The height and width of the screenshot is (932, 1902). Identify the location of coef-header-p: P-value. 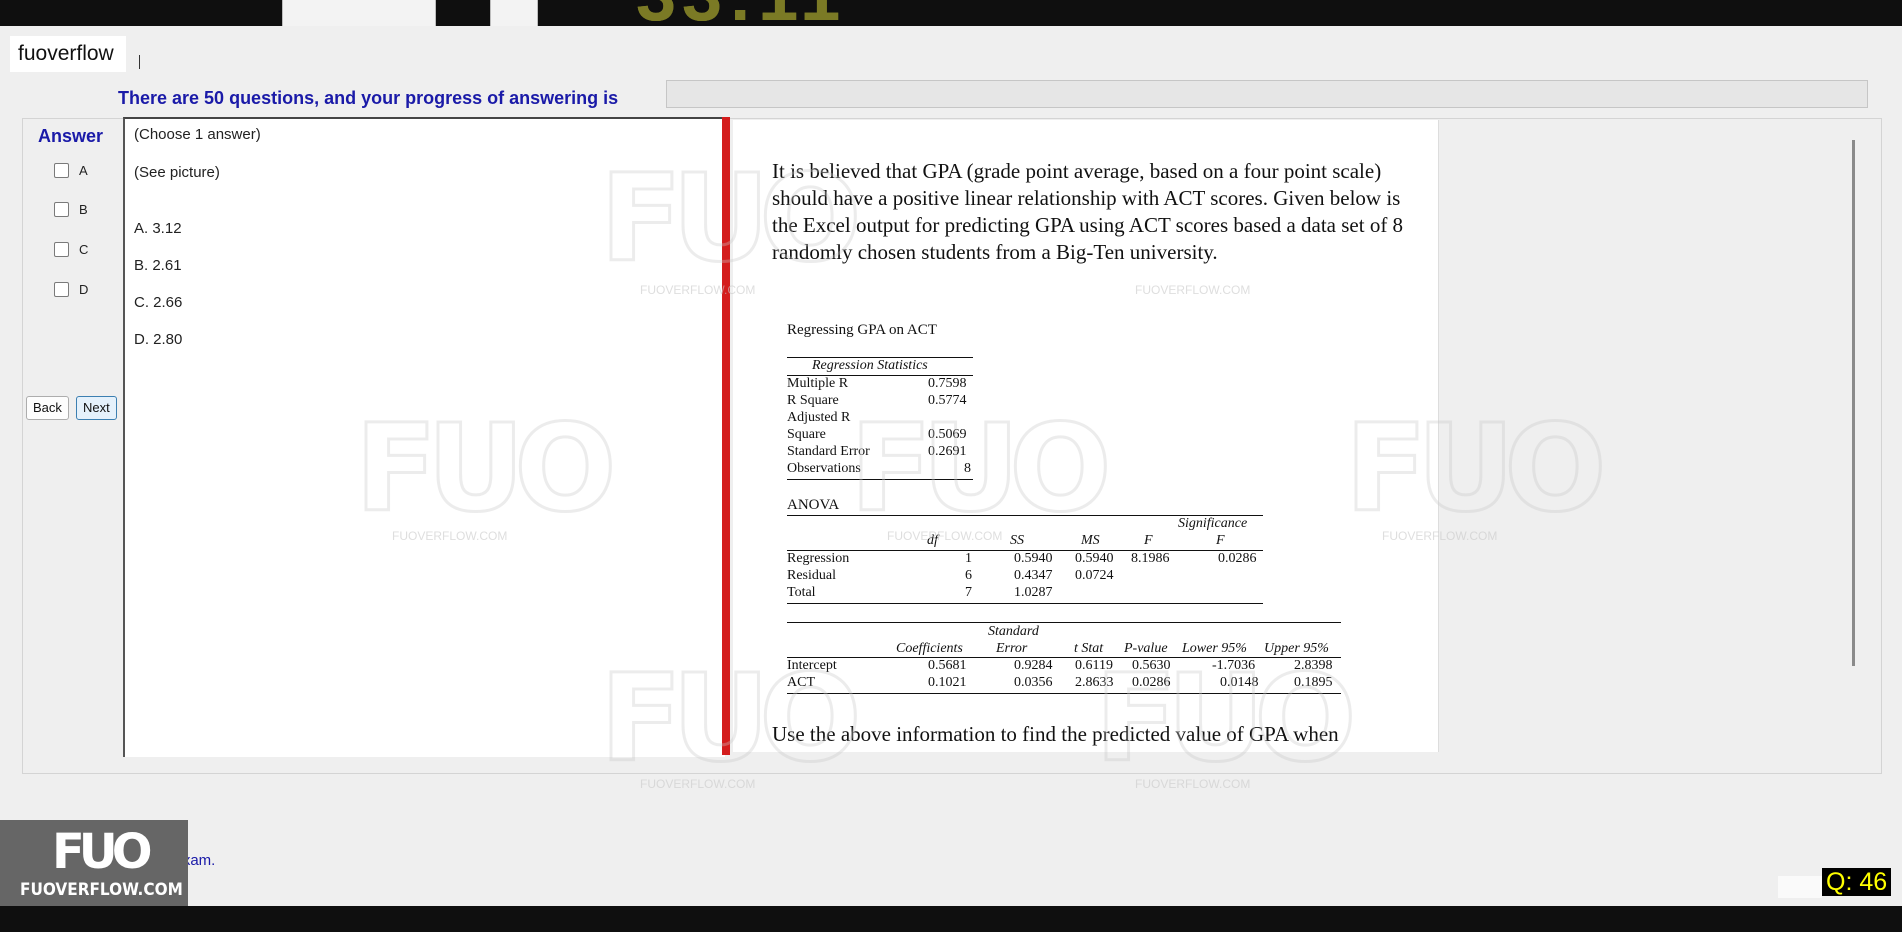
(1146, 648).